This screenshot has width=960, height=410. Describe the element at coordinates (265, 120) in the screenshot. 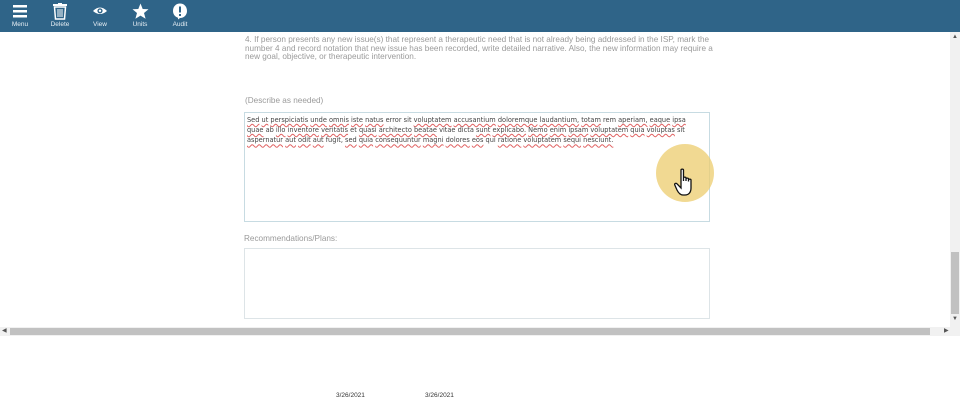

I see `describe-word: ut` at that location.